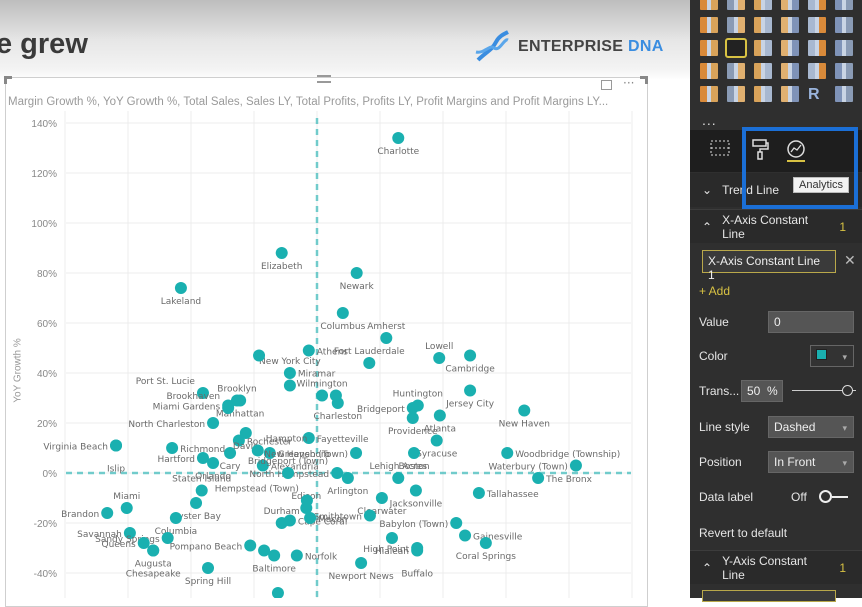  I want to click on gauge-visual-icon, so click(790, 71).